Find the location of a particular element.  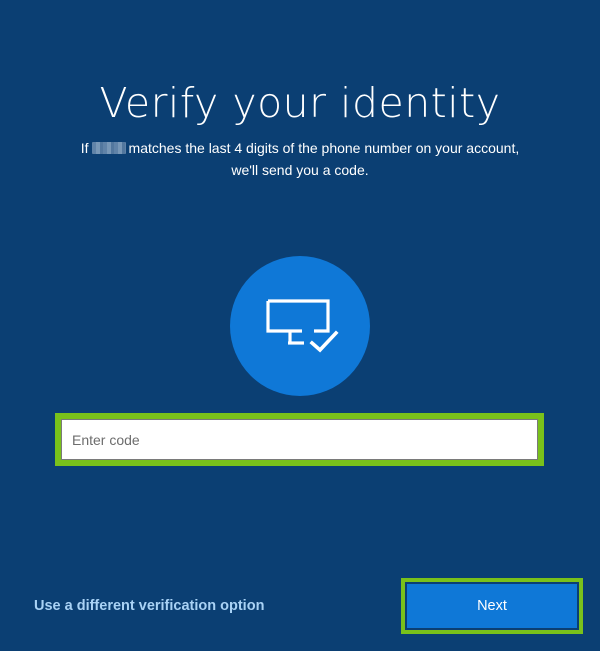

computer-check-icon is located at coordinates (302, 326).